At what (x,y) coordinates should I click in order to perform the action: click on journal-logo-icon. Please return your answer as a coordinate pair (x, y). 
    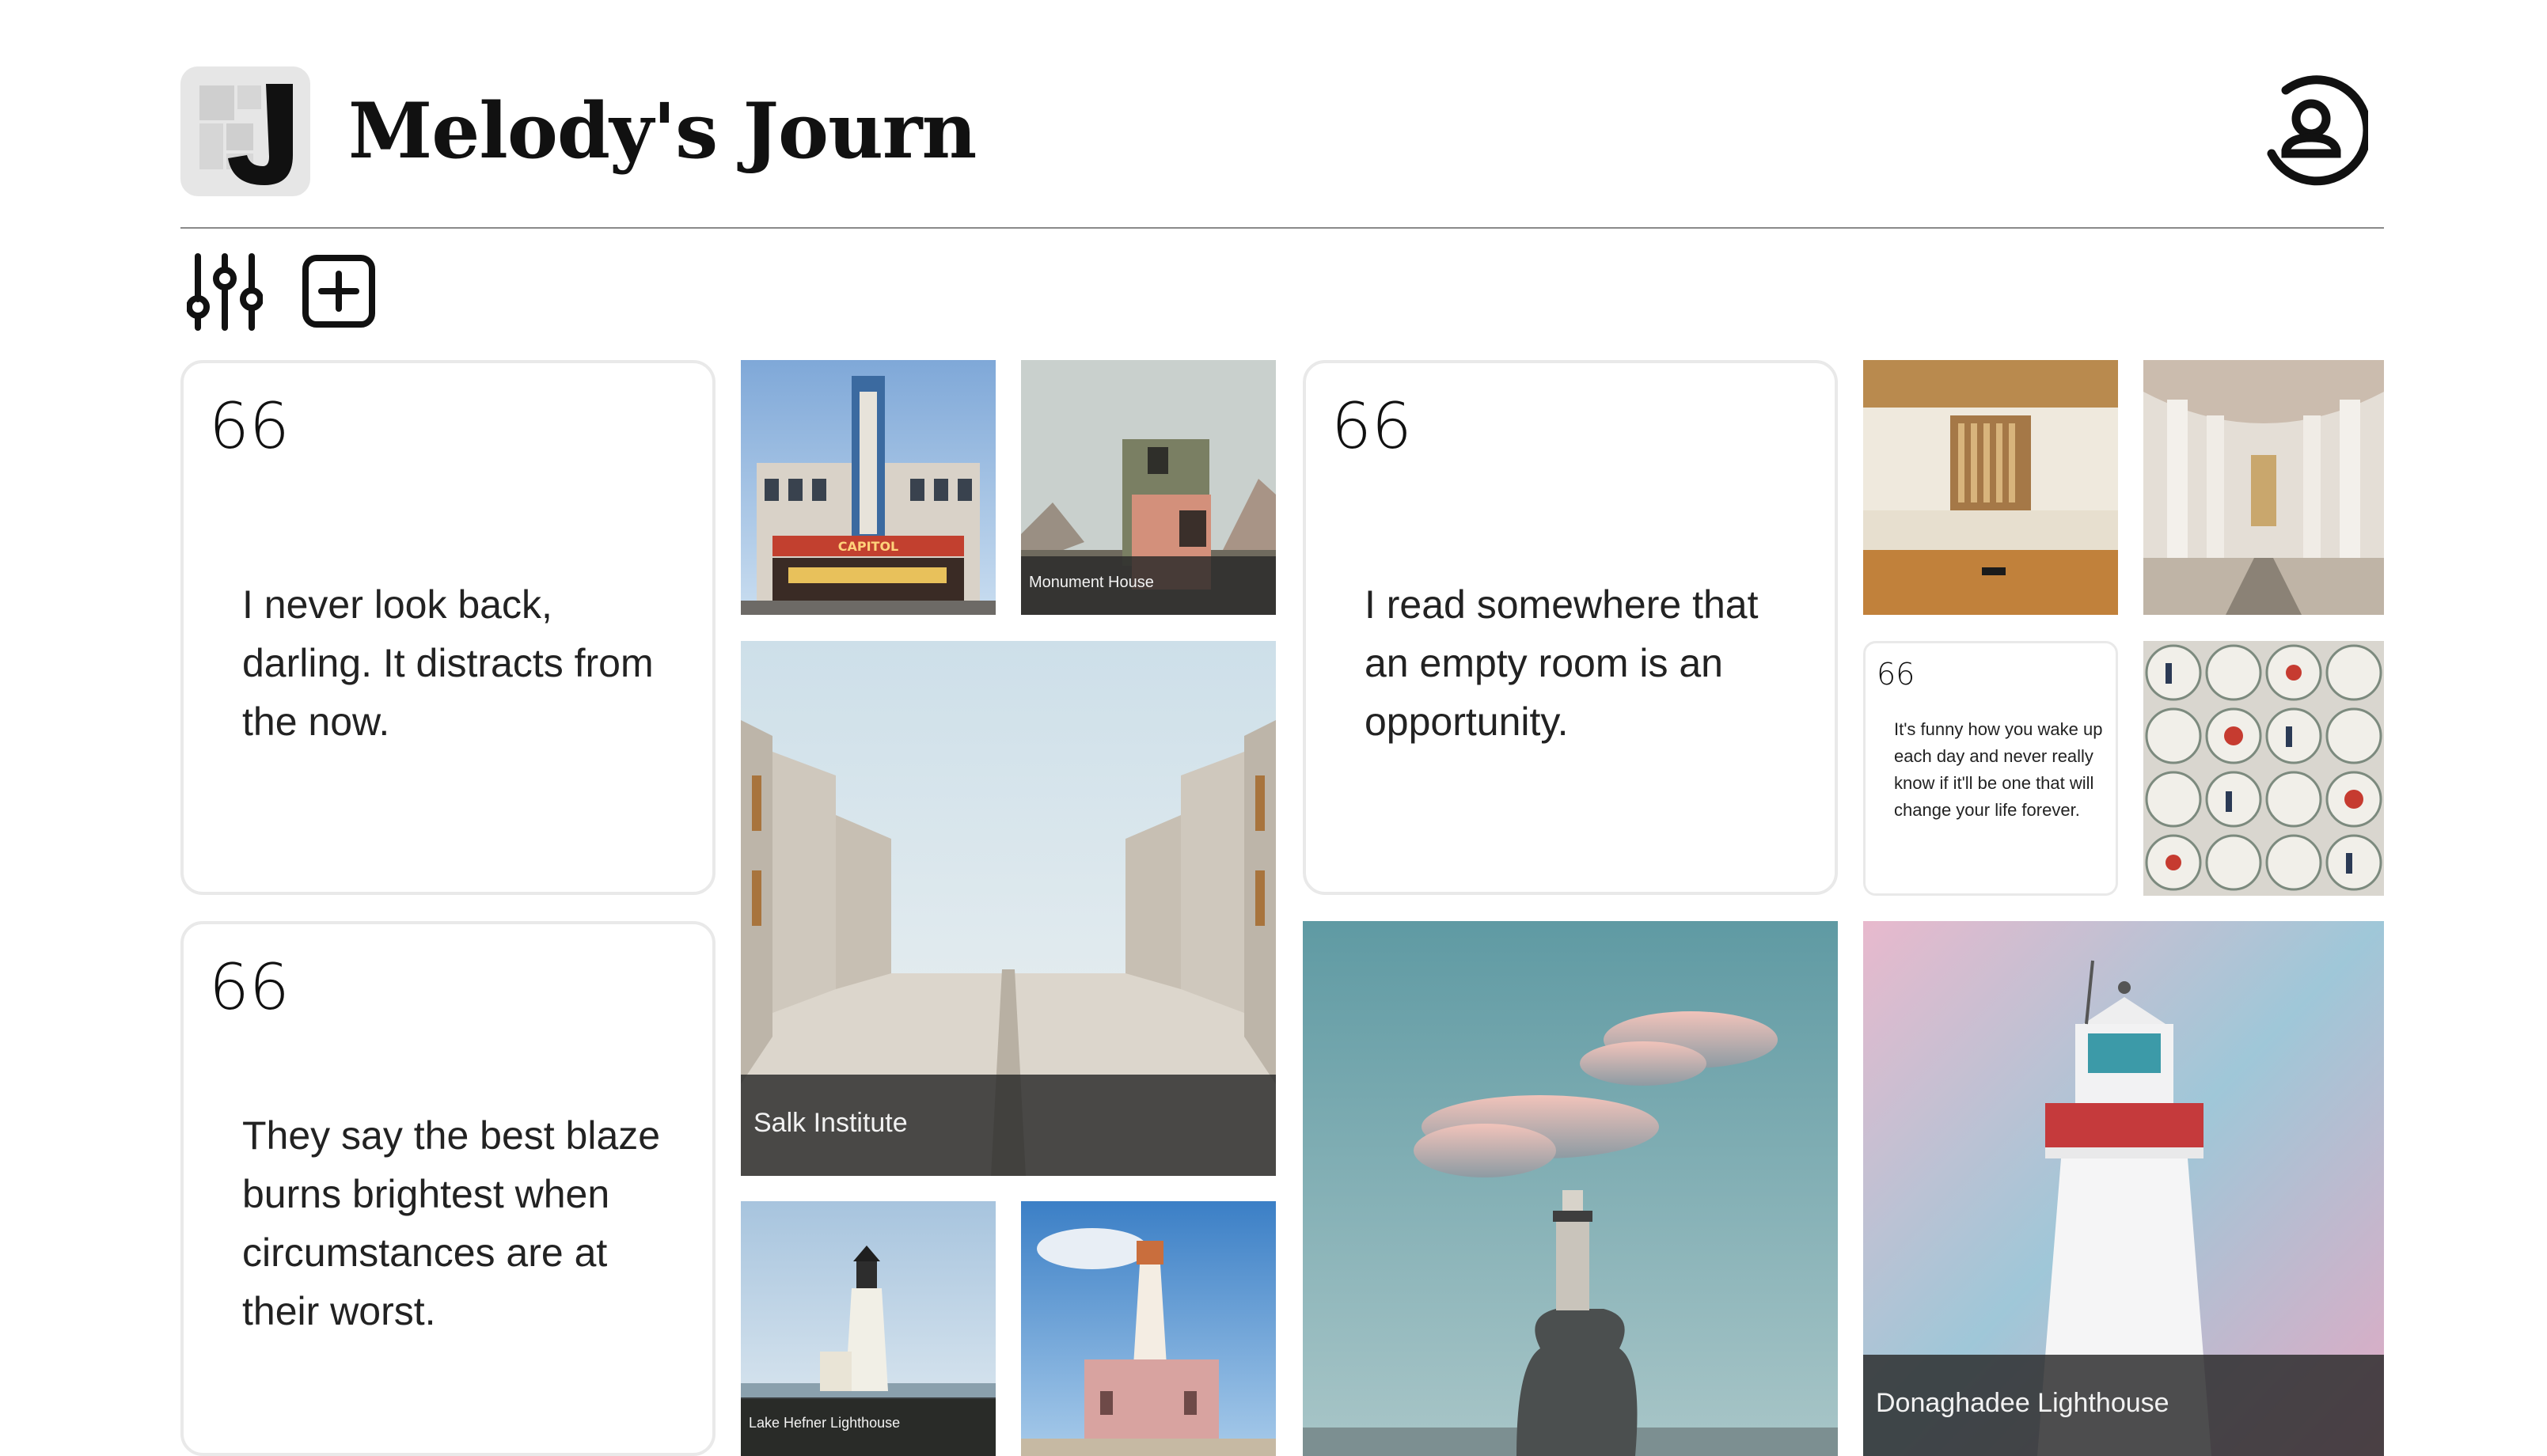
    Looking at the image, I should click on (245, 131).